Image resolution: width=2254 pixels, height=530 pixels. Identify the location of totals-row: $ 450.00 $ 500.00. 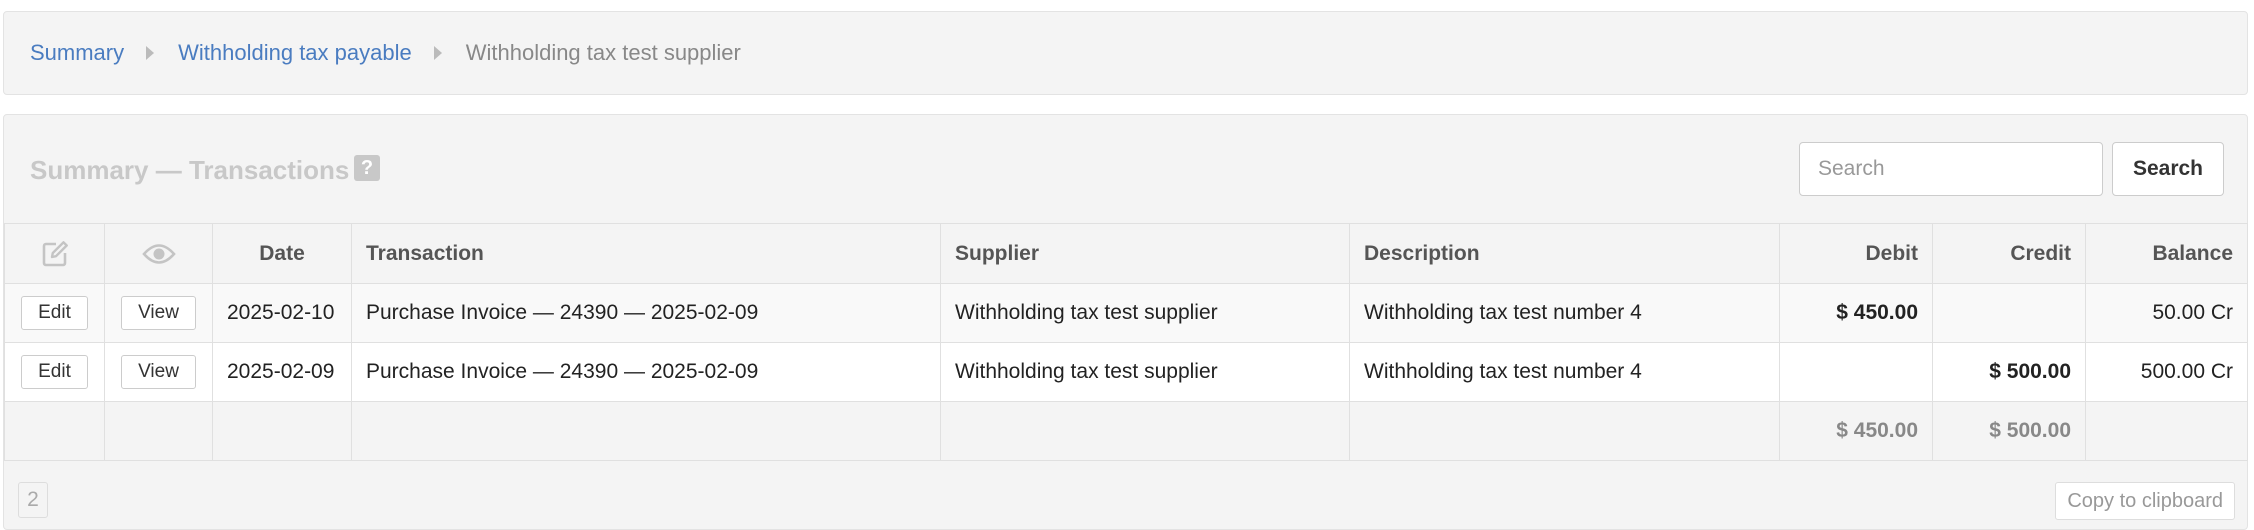
(1126, 431).